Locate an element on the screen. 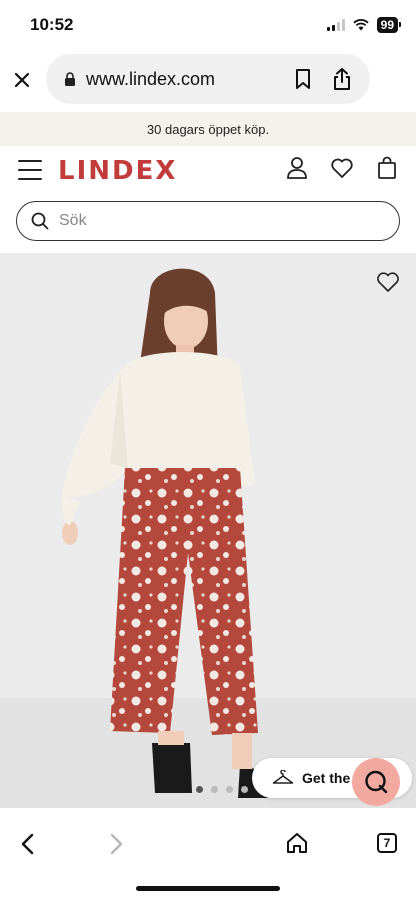 The height and width of the screenshot is (900, 416). status-icons: 99 is located at coordinates (364, 25).